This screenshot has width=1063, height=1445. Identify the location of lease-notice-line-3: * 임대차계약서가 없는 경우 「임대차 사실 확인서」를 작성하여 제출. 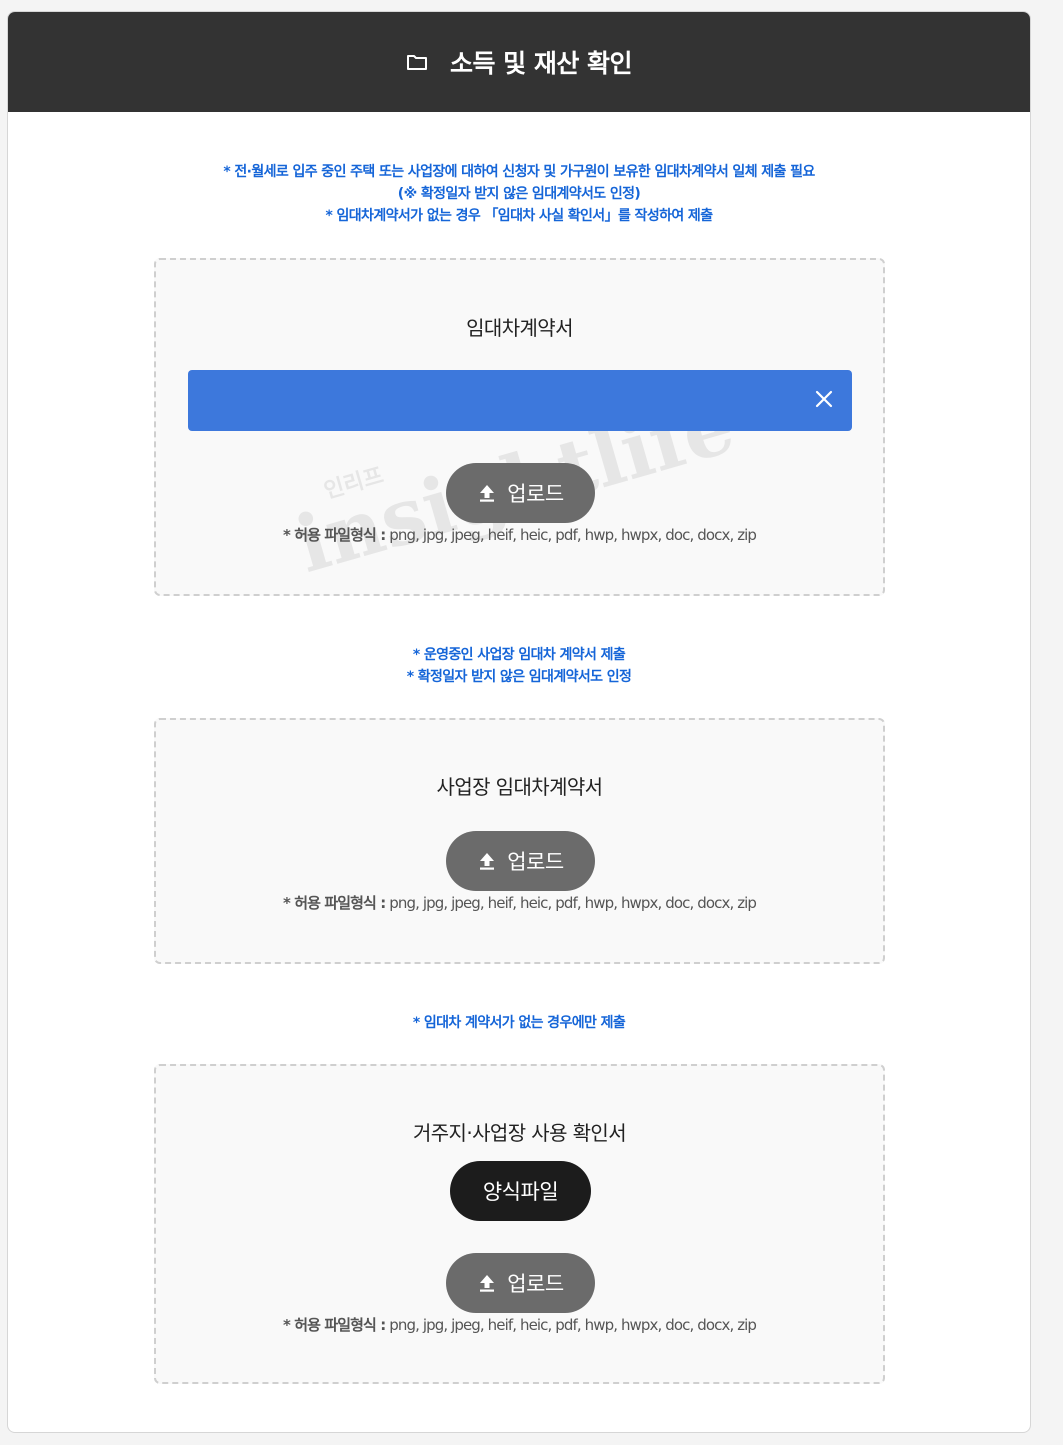
(519, 216).